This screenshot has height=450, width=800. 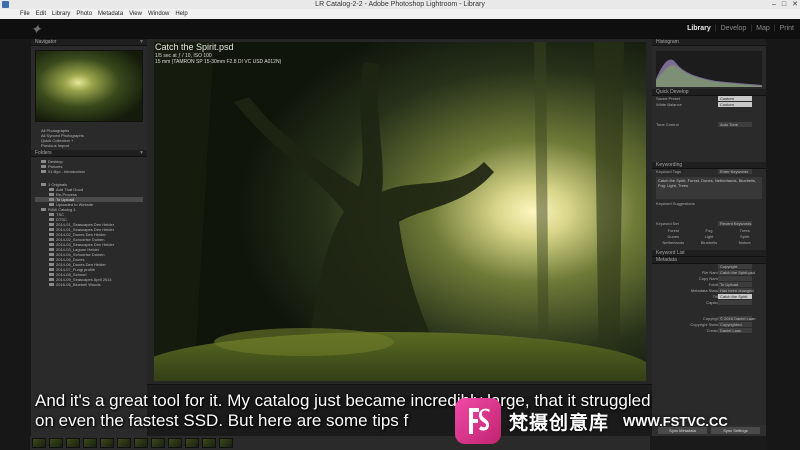 What do you see at coordinates (61, 14) in the screenshot?
I see `menu-library: Library` at bounding box center [61, 14].